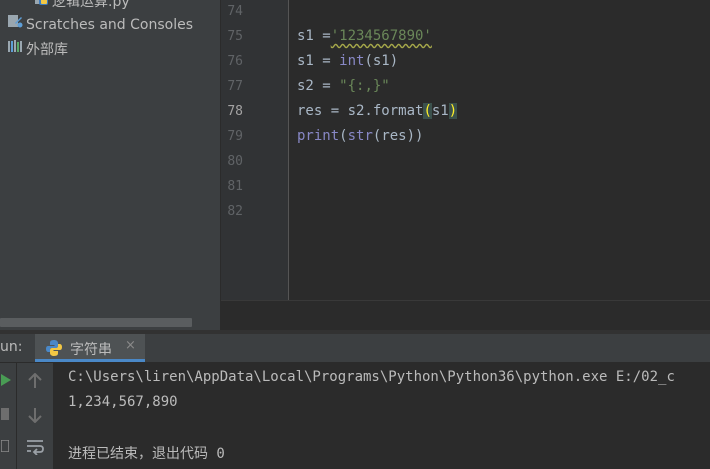 This screenshot has width=710, height=469. I want to click on matched-paren: (, so click(427, 111).